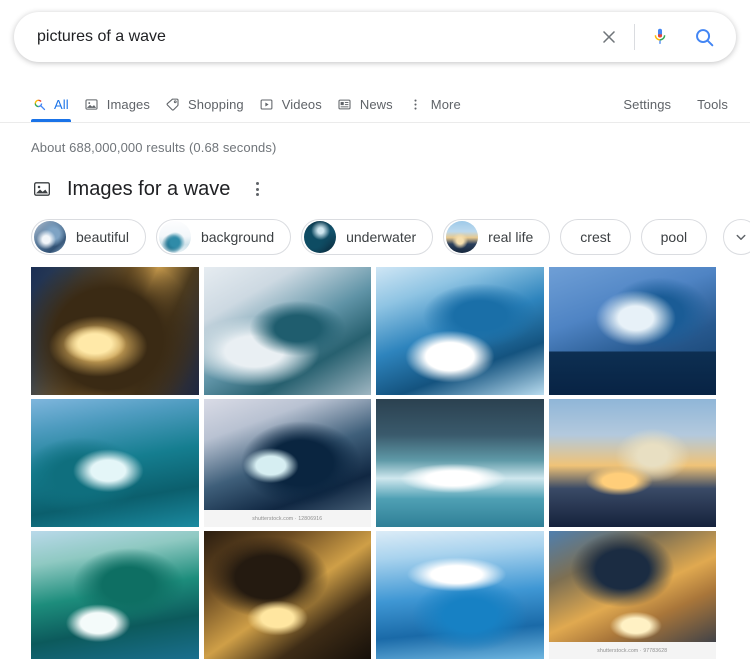  What do you see at coordinates (634, 37) in the screenshot?
I see `search-bar-divider` at bounding box center [634, 37].